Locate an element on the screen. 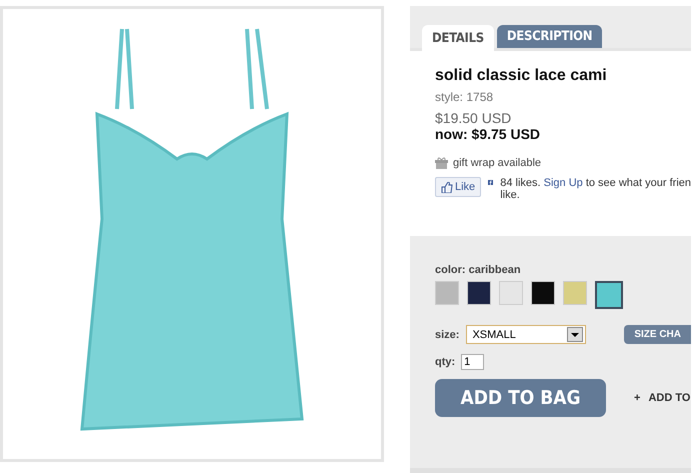 This screenshot has width=697, height=473. add-to-bag-button: ADD TO BAG is located at coordinates (520, 398).